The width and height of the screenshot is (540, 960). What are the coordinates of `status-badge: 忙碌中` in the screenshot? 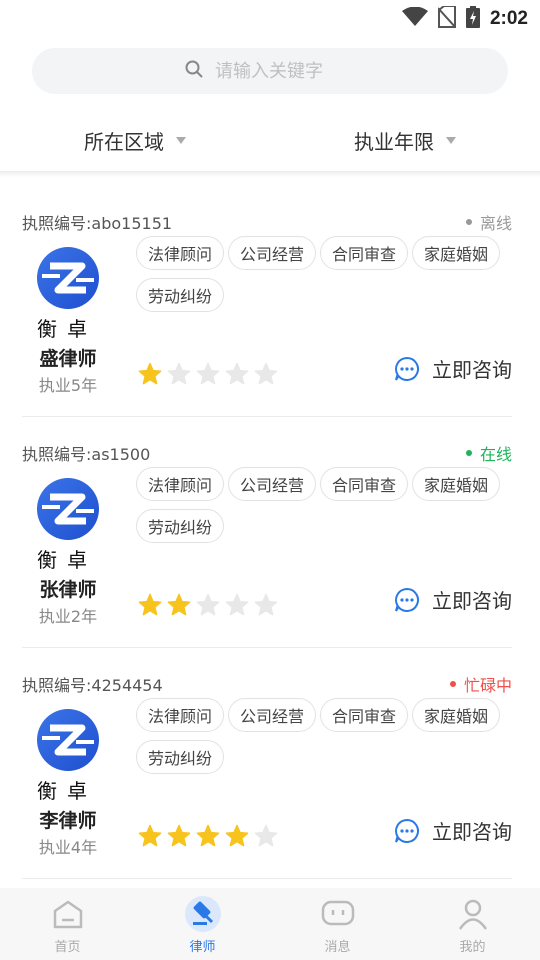 It's located at (480, 684).